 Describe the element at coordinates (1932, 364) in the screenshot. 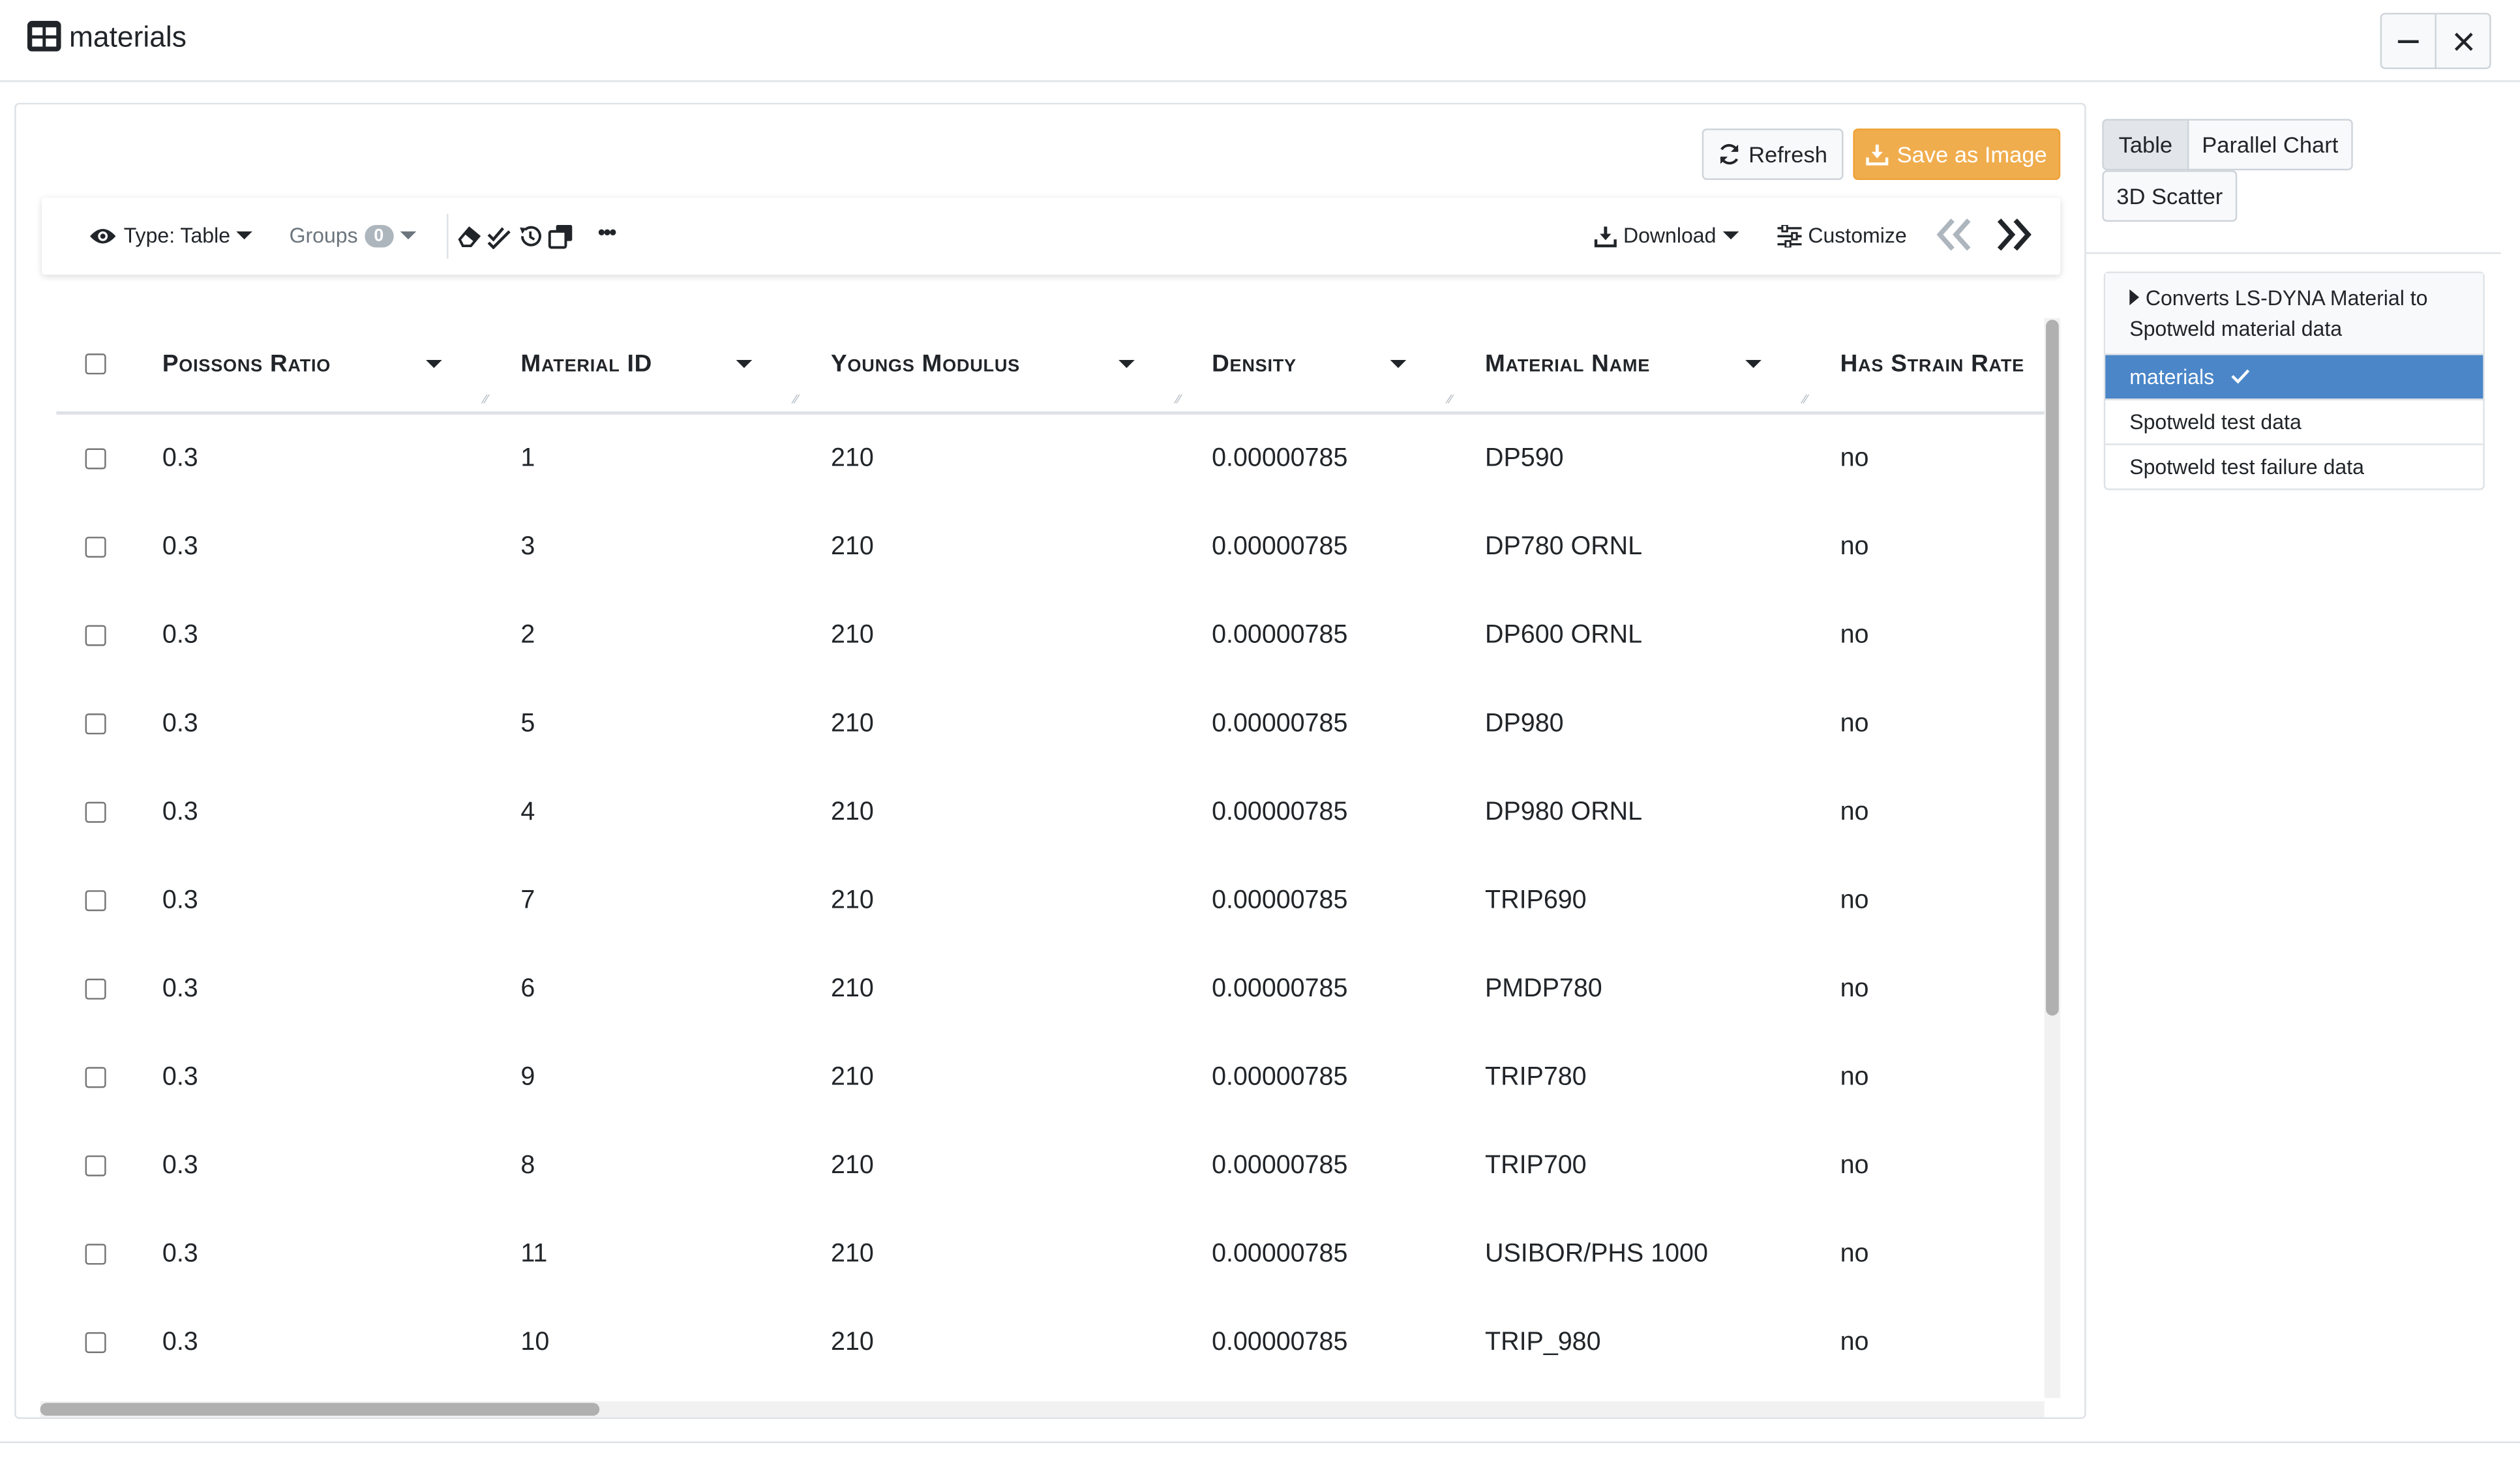

I see `column-header-has-strain-rate: Has Strain Rate` at that location.